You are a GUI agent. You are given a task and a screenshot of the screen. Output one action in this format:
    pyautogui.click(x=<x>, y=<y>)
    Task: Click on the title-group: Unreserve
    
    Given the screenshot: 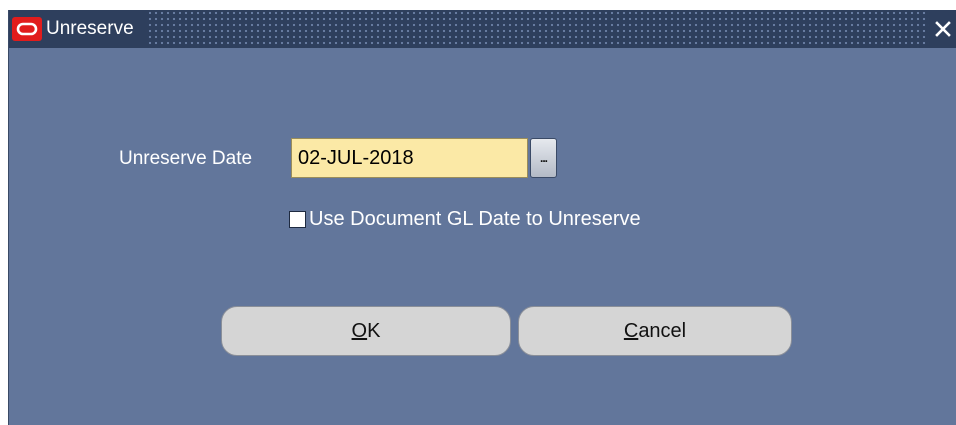 What is the action you would take?
    pyautogui.click(x=78, y=29)
    